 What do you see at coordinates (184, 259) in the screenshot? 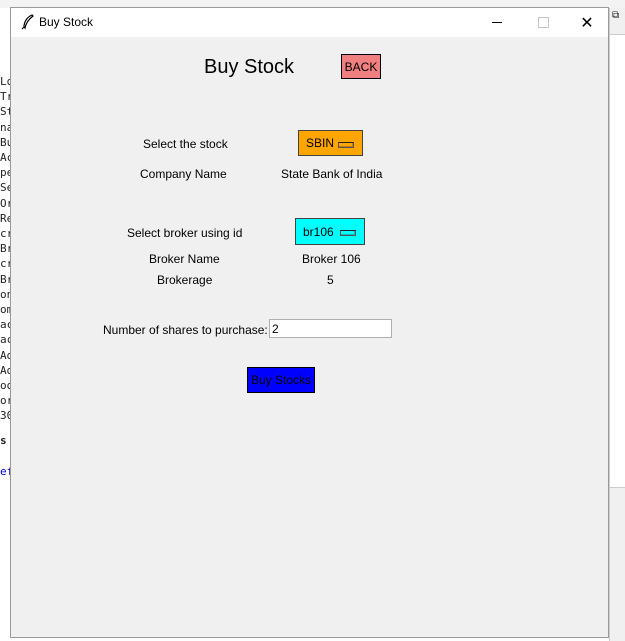
I see `broker-name-label: Broker Name` at bounding box center [184, 259].